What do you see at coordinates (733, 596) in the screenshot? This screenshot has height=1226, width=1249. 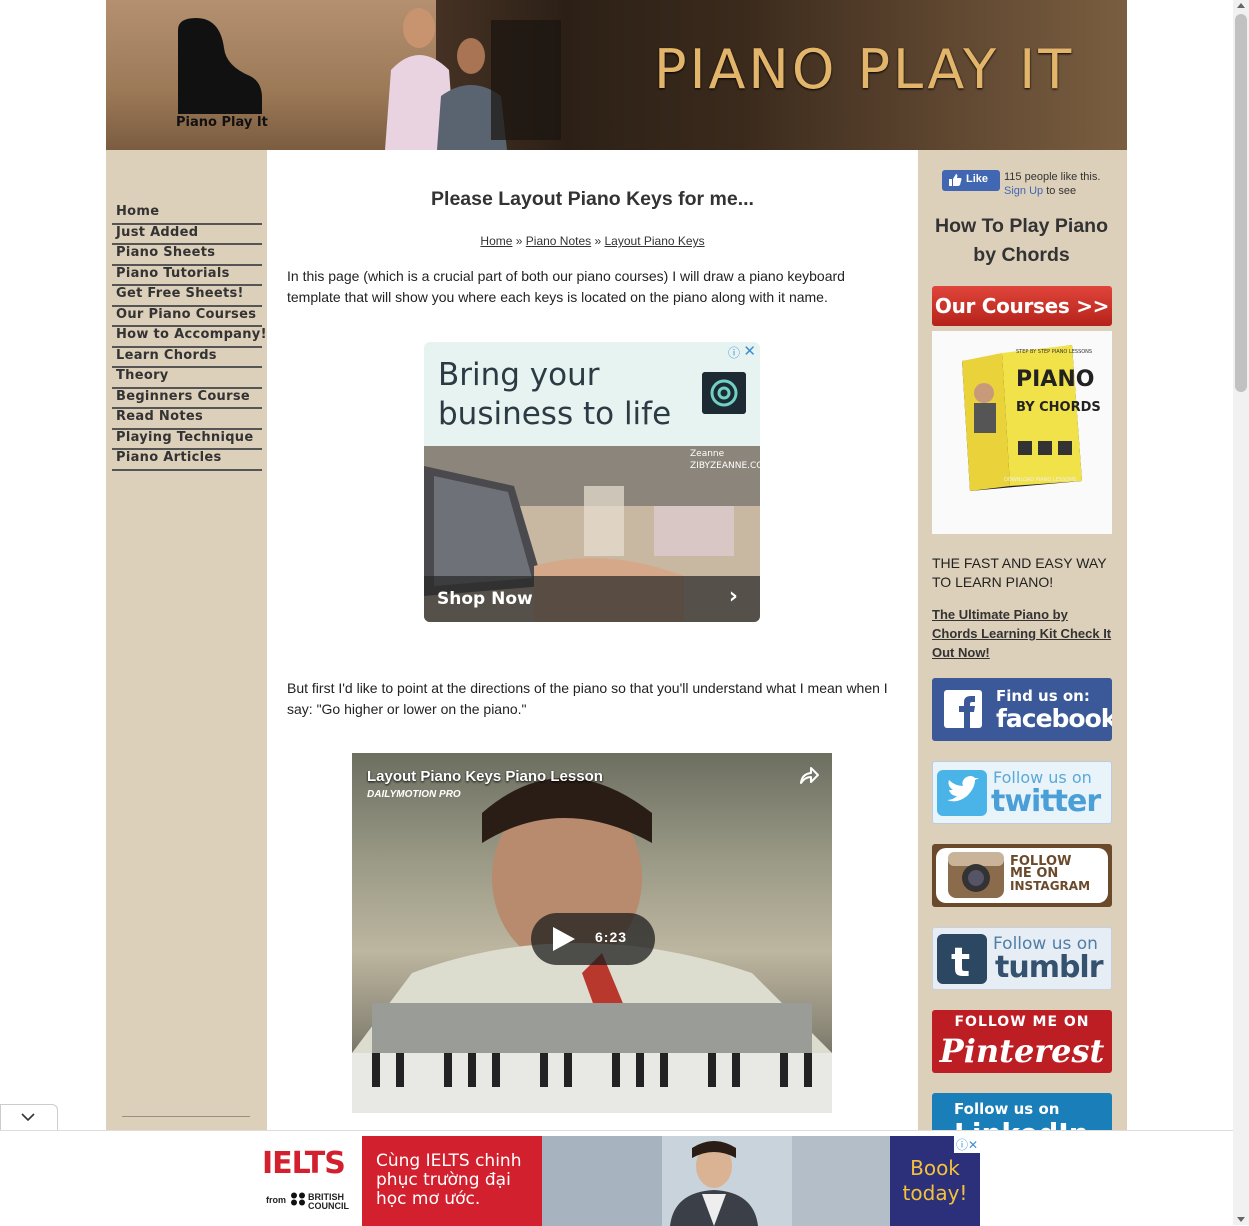 I see `chevron-right-icon: ›` at bounding box center [733, 596].